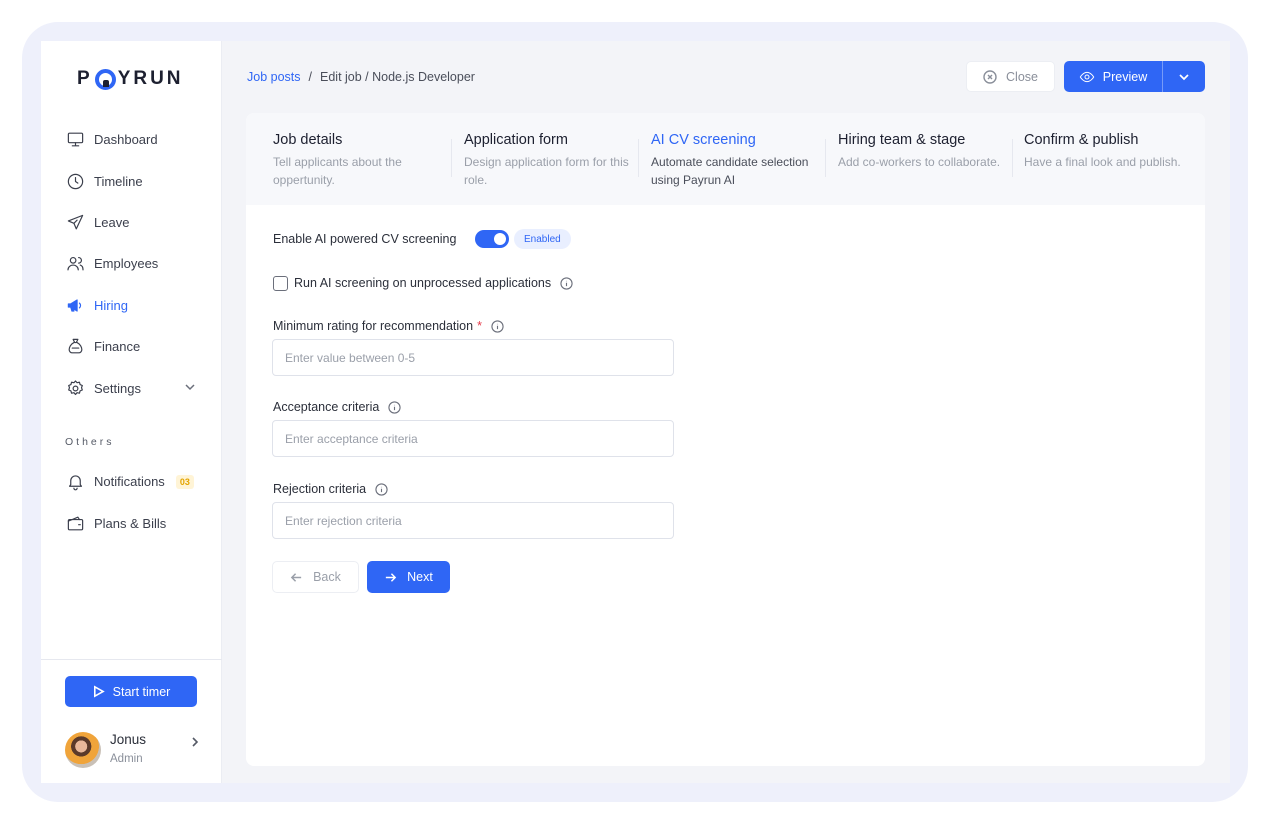 This screenshot has height=825, width=1271. What do you see at coordinates (131, 222) in the screenshot?
I see `sidebar-item-leave: Leave` at bounding box center [131, 222].